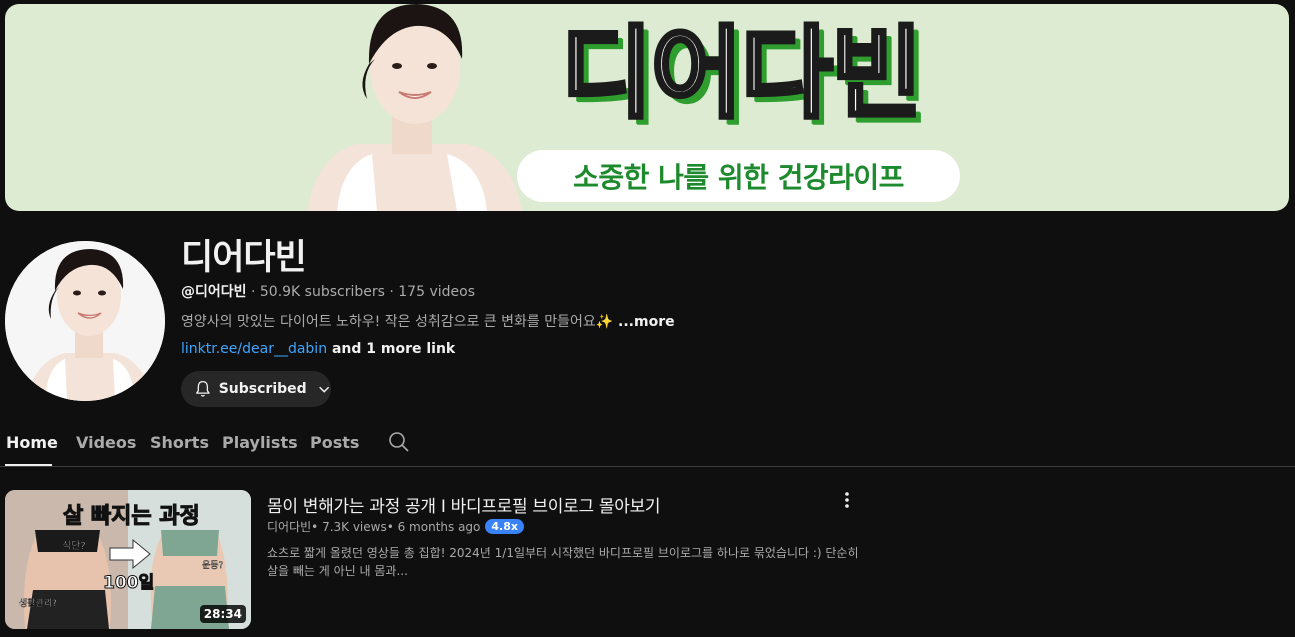 This screenshot has height=637, width=1295. I want to click on thumbnail-label-diet: 식단?, so click(74, 546).